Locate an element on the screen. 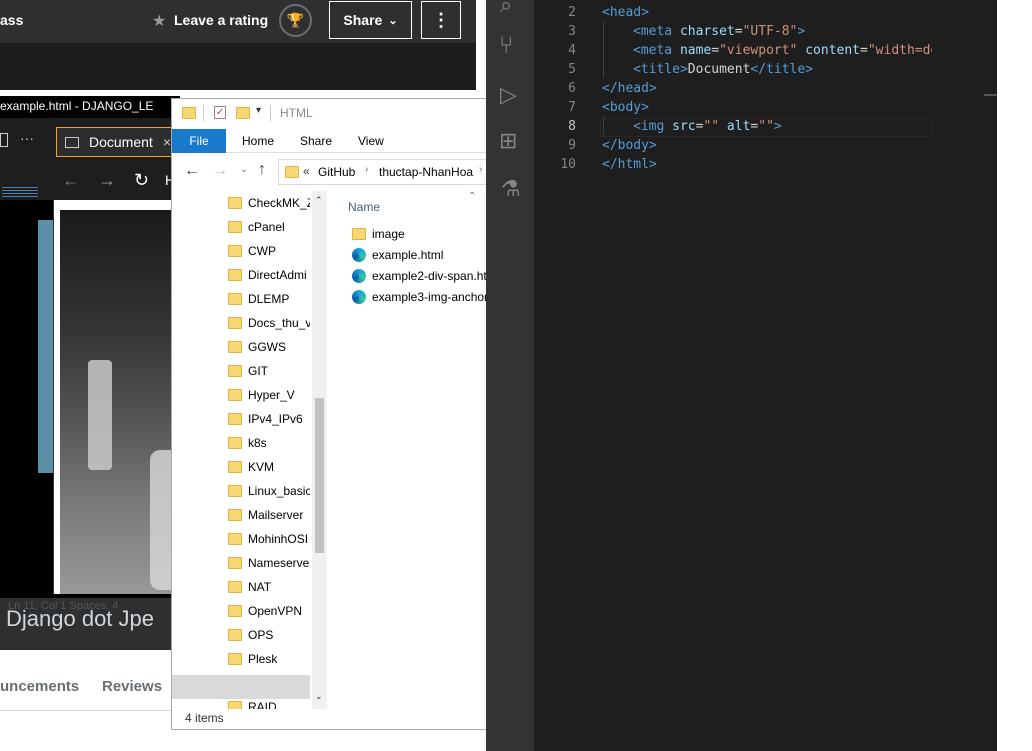 The image size is (1032, 751). line-number: 2 is located at coordinates (572, 12).